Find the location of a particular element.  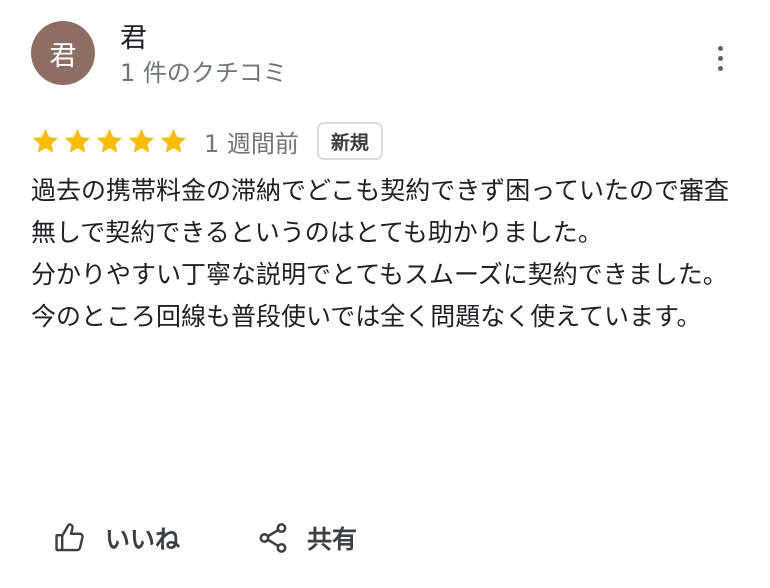

review-paragraph: 分かりやすい丁寧な説明でとてもスムーズに契約できました。 is located at coordinates (379, 274).